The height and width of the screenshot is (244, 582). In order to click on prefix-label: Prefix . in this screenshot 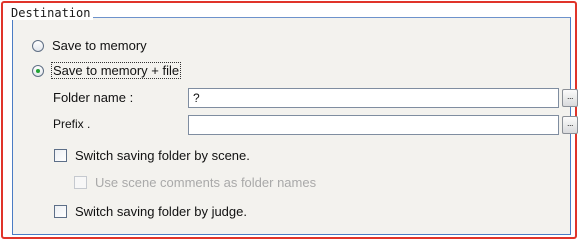, I will do `click(72, 124)`.